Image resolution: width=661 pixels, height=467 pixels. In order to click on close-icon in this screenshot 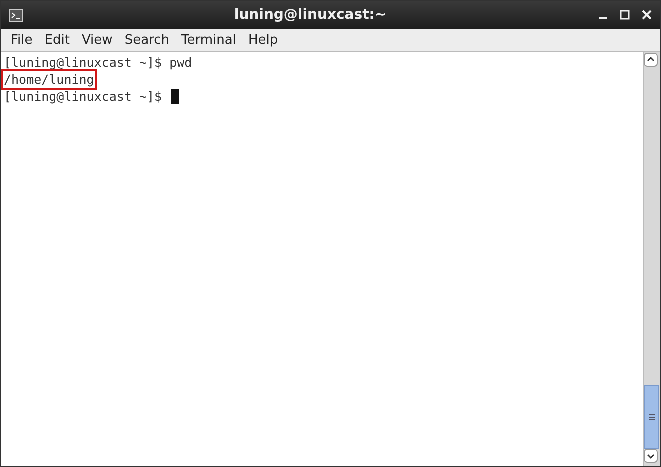, I will do `click(647, 15)`.